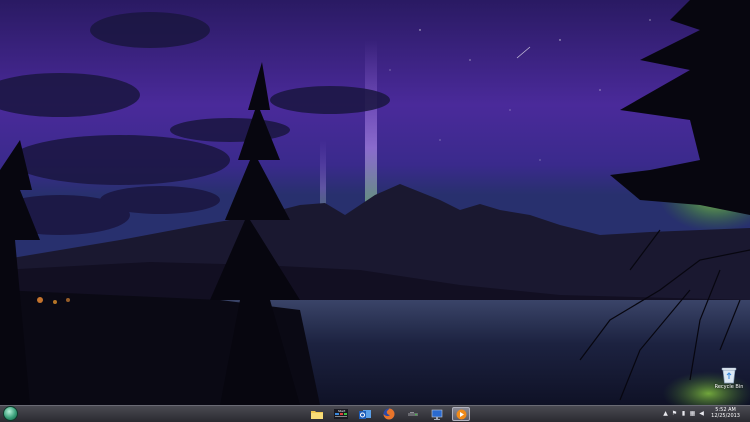  I want to click on clock: 5:52 AM 12/25/2013, so click(725, 413).